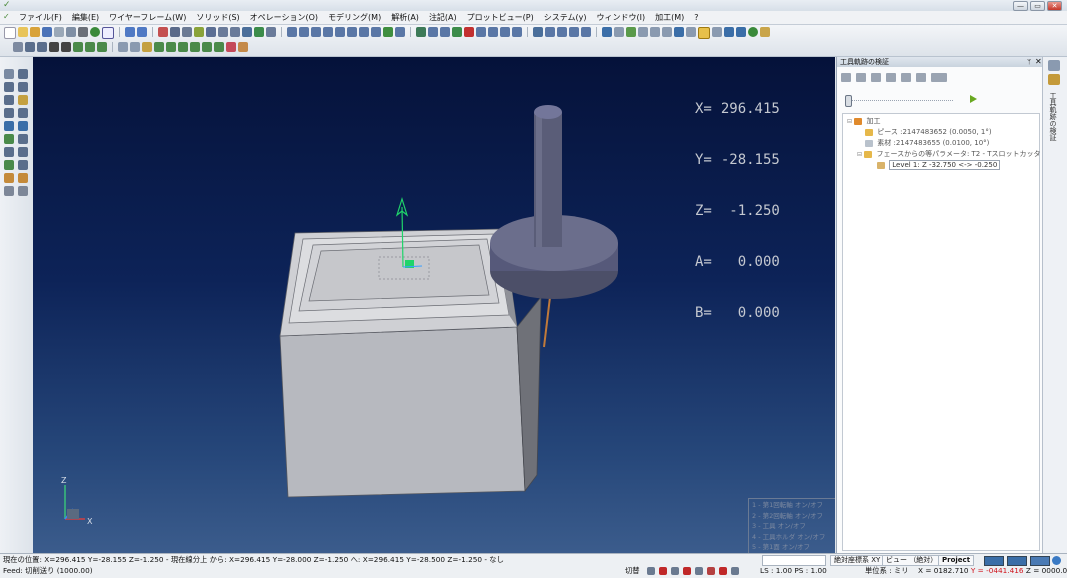 The width and height of the screenshot is (1067, 578). I want to click on pocket-icon, so click(23, 178).